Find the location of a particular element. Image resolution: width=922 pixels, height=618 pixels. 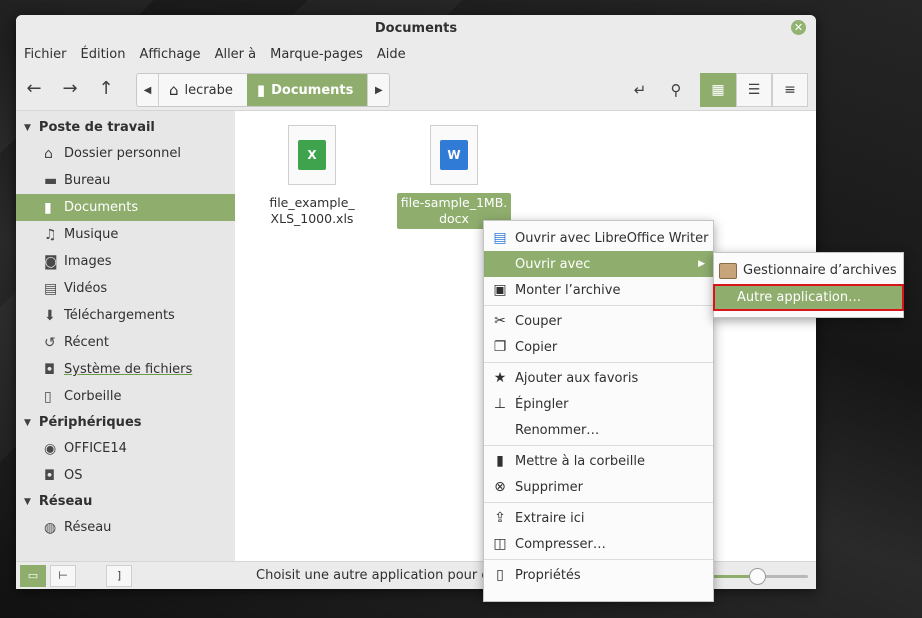

folder-icon: ▭ is located at coordinates (33, 575).